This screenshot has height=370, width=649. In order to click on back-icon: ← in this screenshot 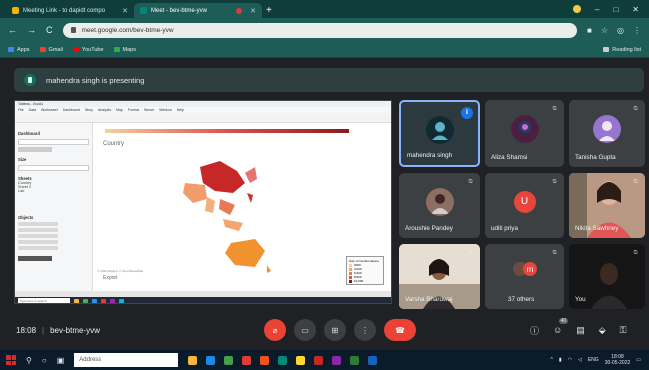, I will do `click(12, 30)`.